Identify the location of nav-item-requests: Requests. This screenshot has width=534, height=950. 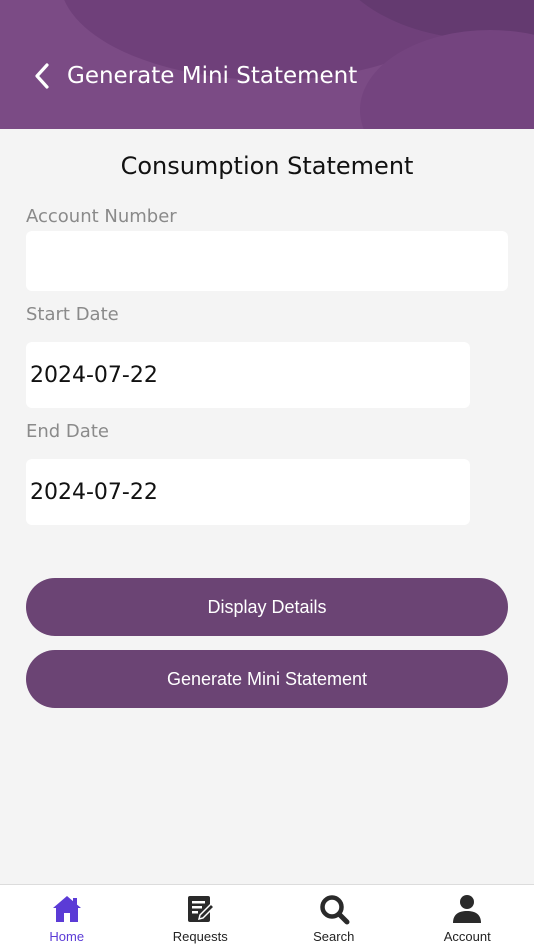
(201, 917).